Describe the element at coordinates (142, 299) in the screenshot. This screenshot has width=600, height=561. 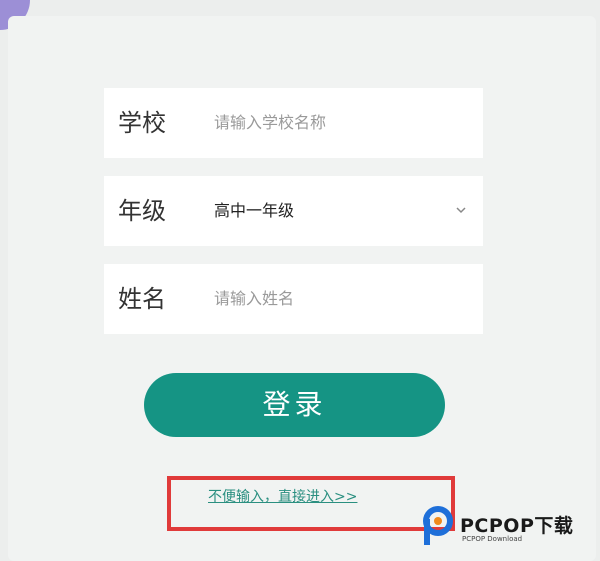
I see `name-label: 姓名` at that location.